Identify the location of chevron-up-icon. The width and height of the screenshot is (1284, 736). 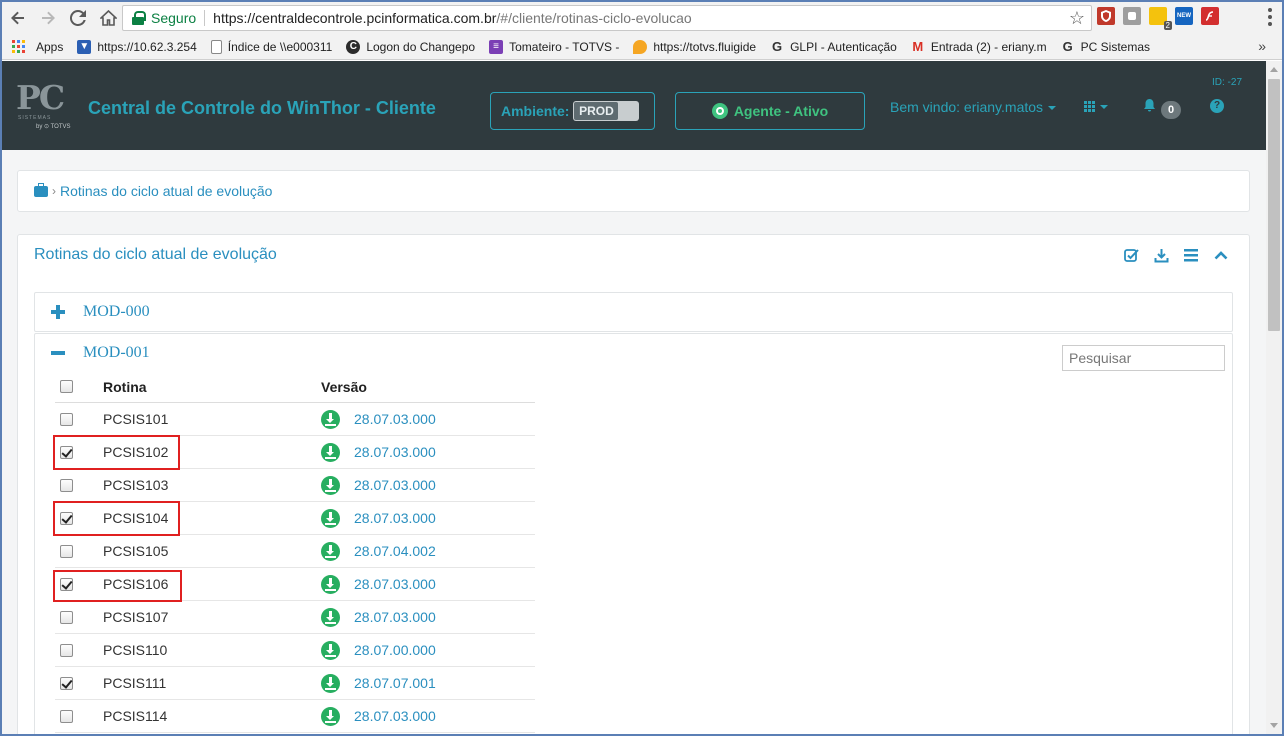
(1221, 255).